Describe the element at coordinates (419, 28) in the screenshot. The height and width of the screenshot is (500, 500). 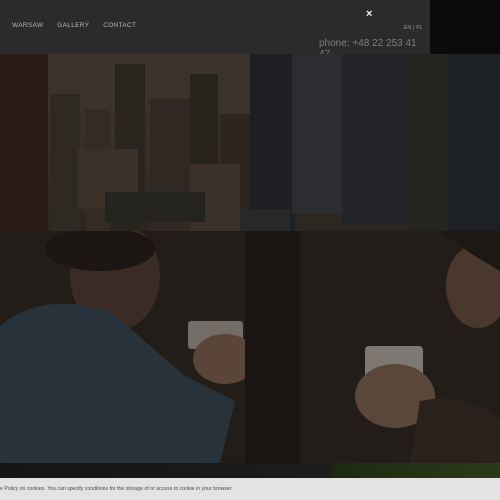
I see `lang-pl-link: PL` at that location.